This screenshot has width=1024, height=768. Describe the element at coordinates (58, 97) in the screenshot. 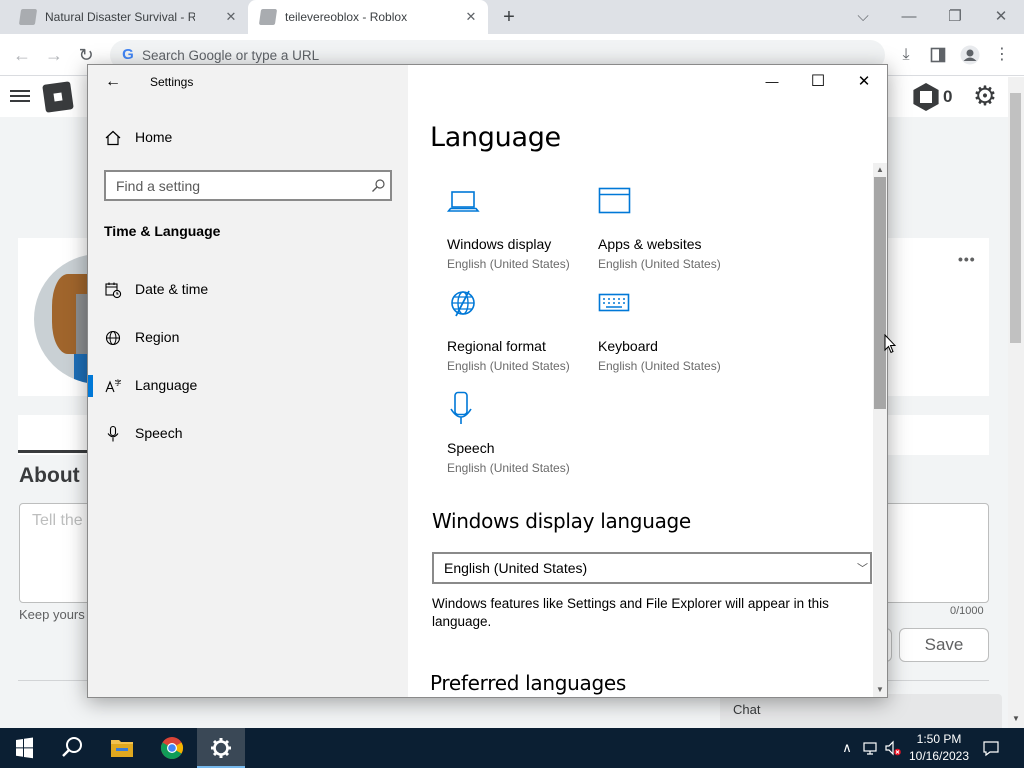

I see `roblox-logo-icon` at that location.